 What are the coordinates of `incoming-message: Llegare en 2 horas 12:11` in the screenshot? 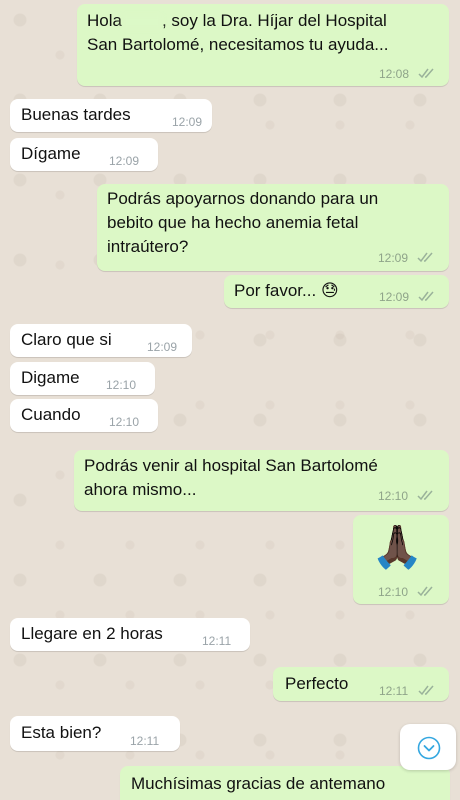 It's located at (130, 634).